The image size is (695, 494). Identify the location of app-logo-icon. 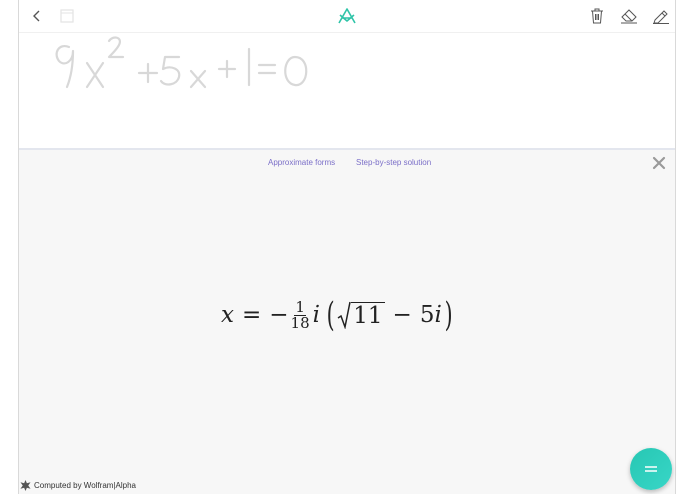
(347, 16).